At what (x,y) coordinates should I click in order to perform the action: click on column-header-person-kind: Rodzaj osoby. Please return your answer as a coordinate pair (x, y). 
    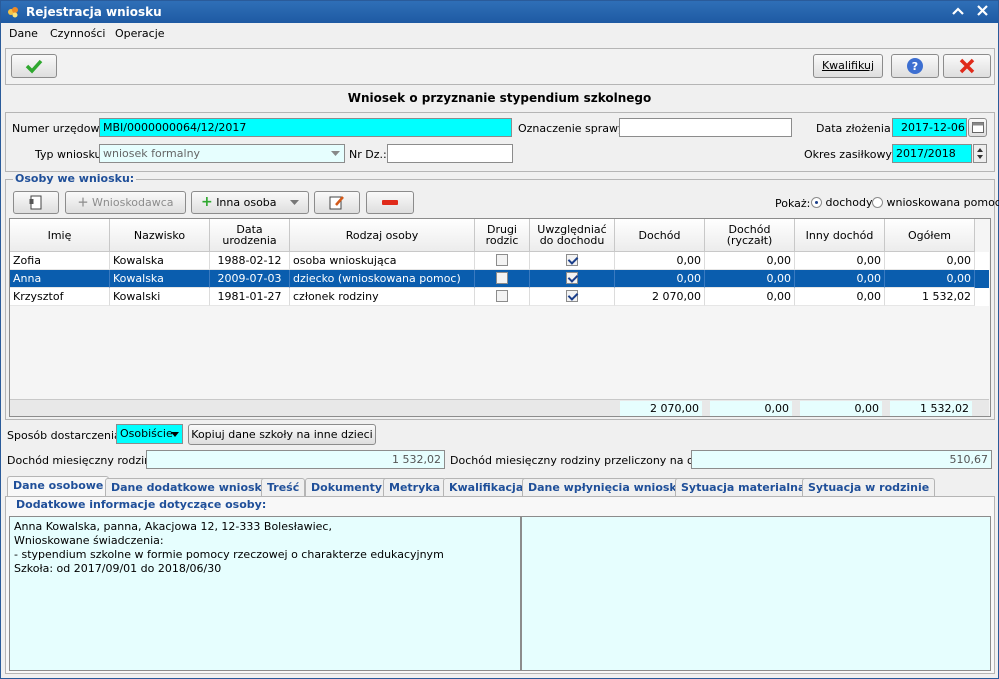
    Looking at the image, I should click on (382, 235).